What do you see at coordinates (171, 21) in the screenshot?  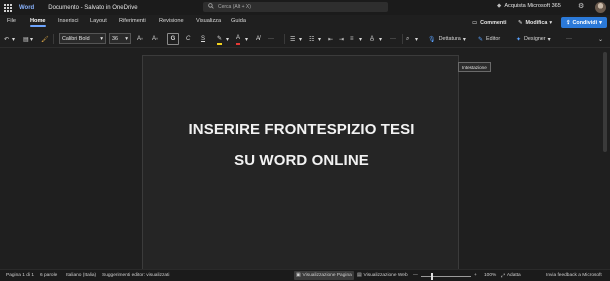 I see `tab-revisione: Revisione` at bounding box center [171, 21].